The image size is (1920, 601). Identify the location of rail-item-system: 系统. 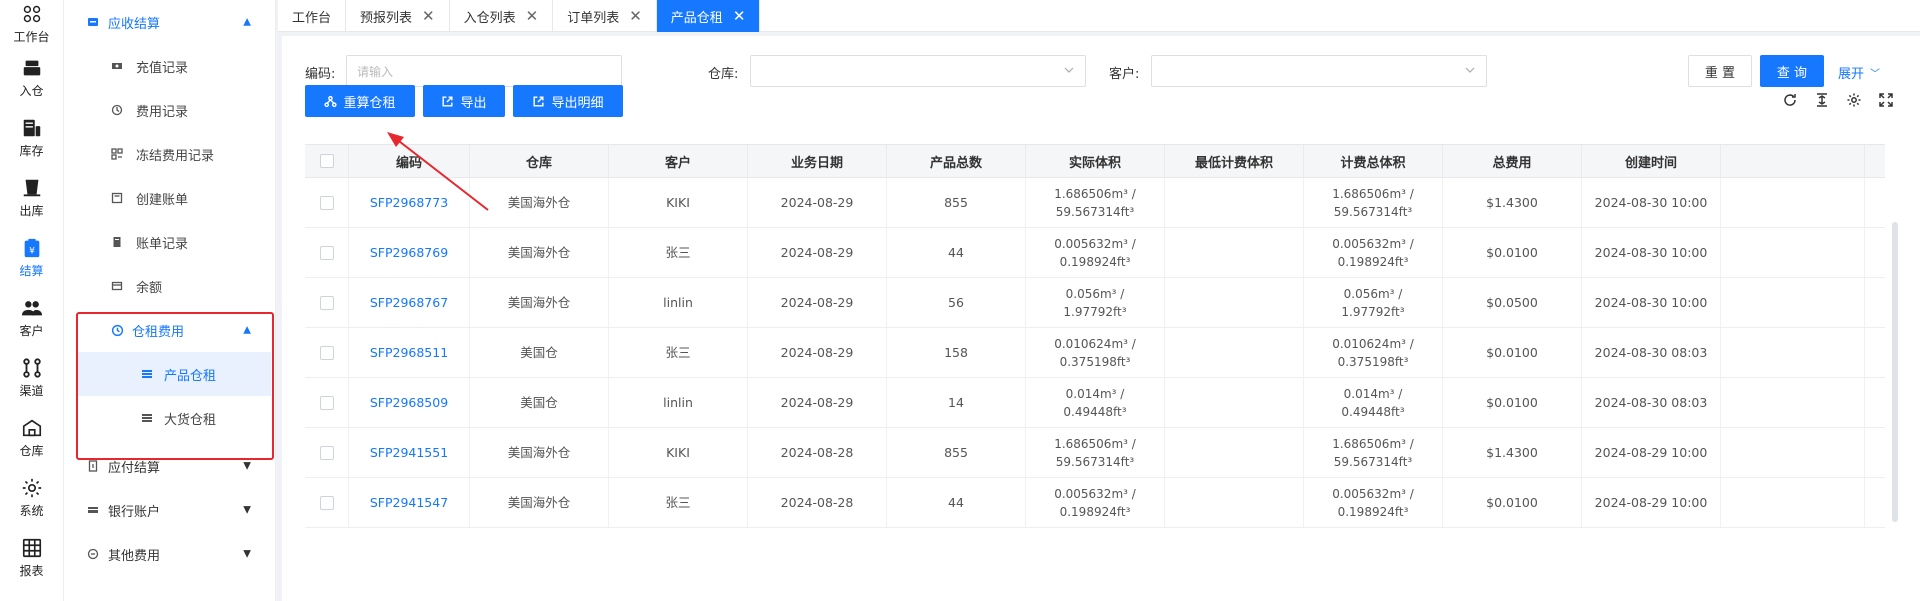
(31, 498).